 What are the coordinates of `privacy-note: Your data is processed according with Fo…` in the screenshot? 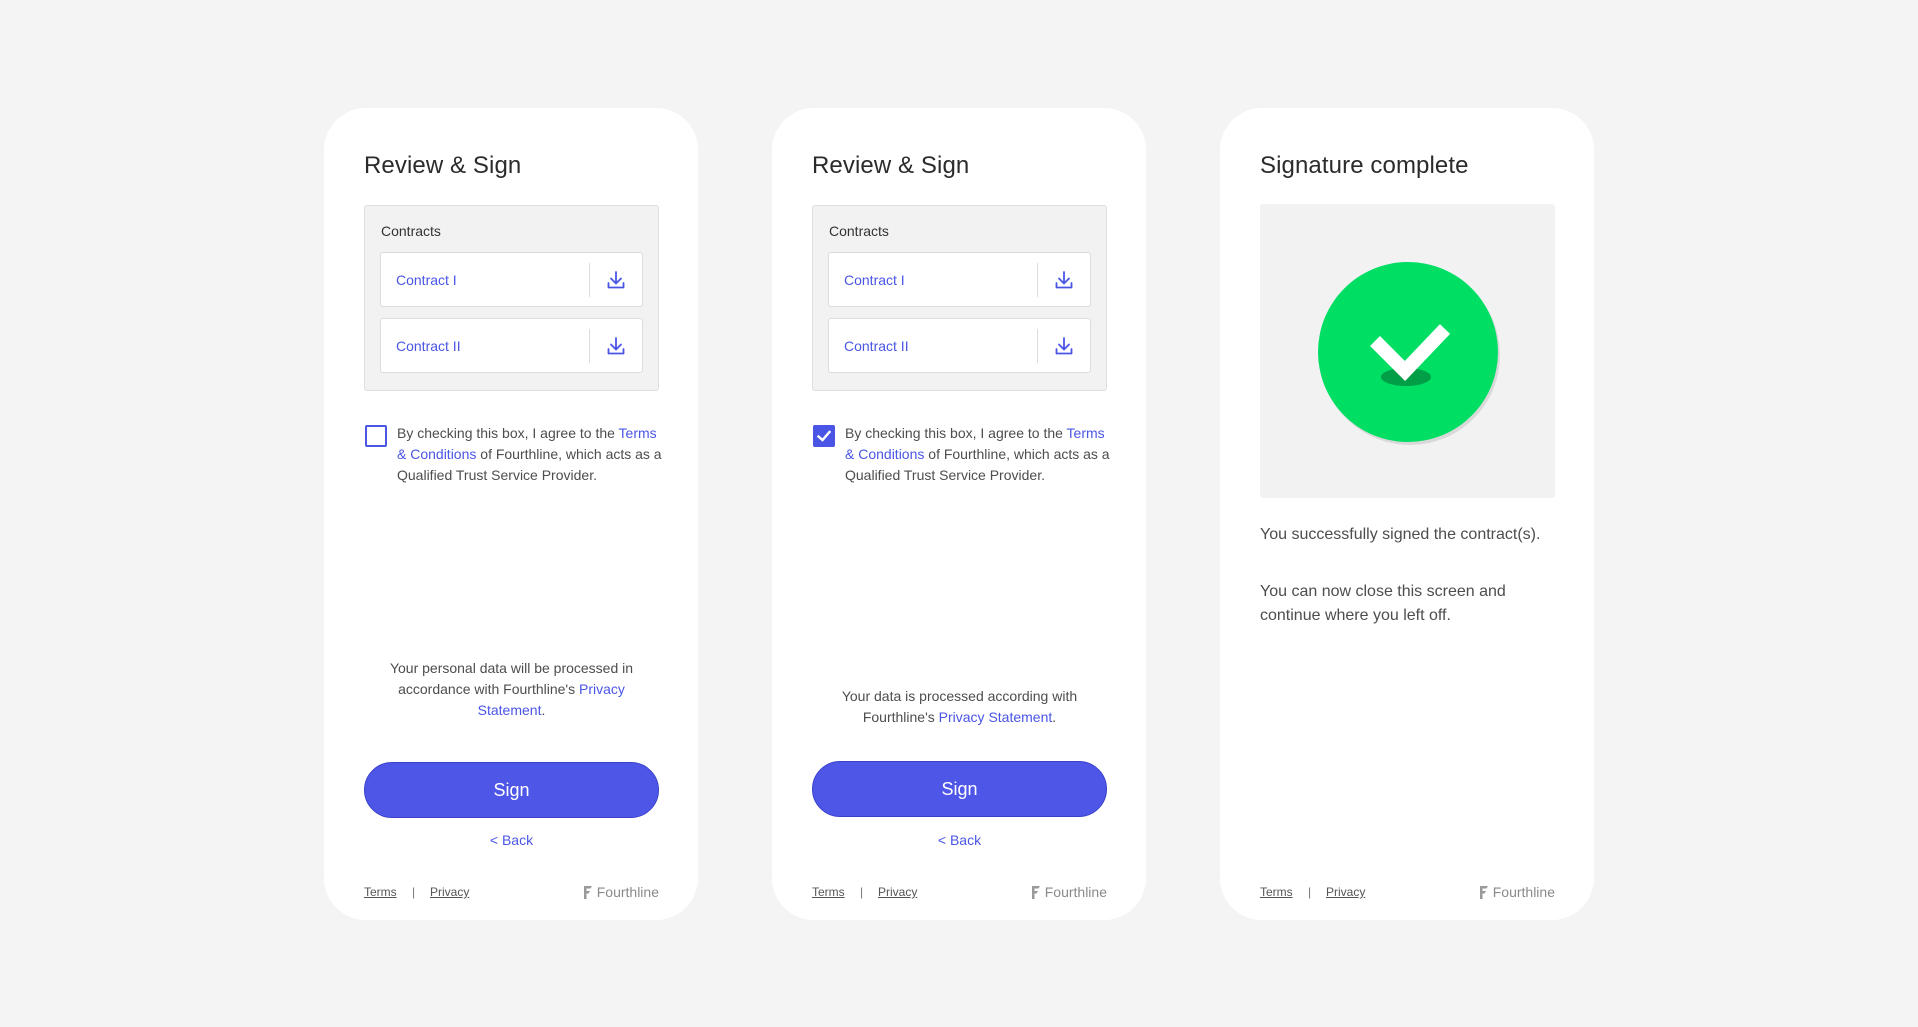 It's located at (959, 707).